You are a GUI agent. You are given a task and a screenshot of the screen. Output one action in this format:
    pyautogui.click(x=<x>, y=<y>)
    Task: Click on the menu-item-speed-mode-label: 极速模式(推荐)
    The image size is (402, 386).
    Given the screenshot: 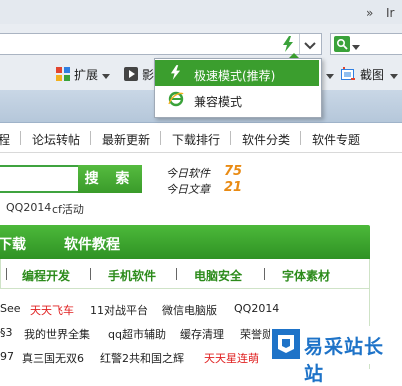 What is the action you would take?
    pyautogui.click(x=234, y=75)
    